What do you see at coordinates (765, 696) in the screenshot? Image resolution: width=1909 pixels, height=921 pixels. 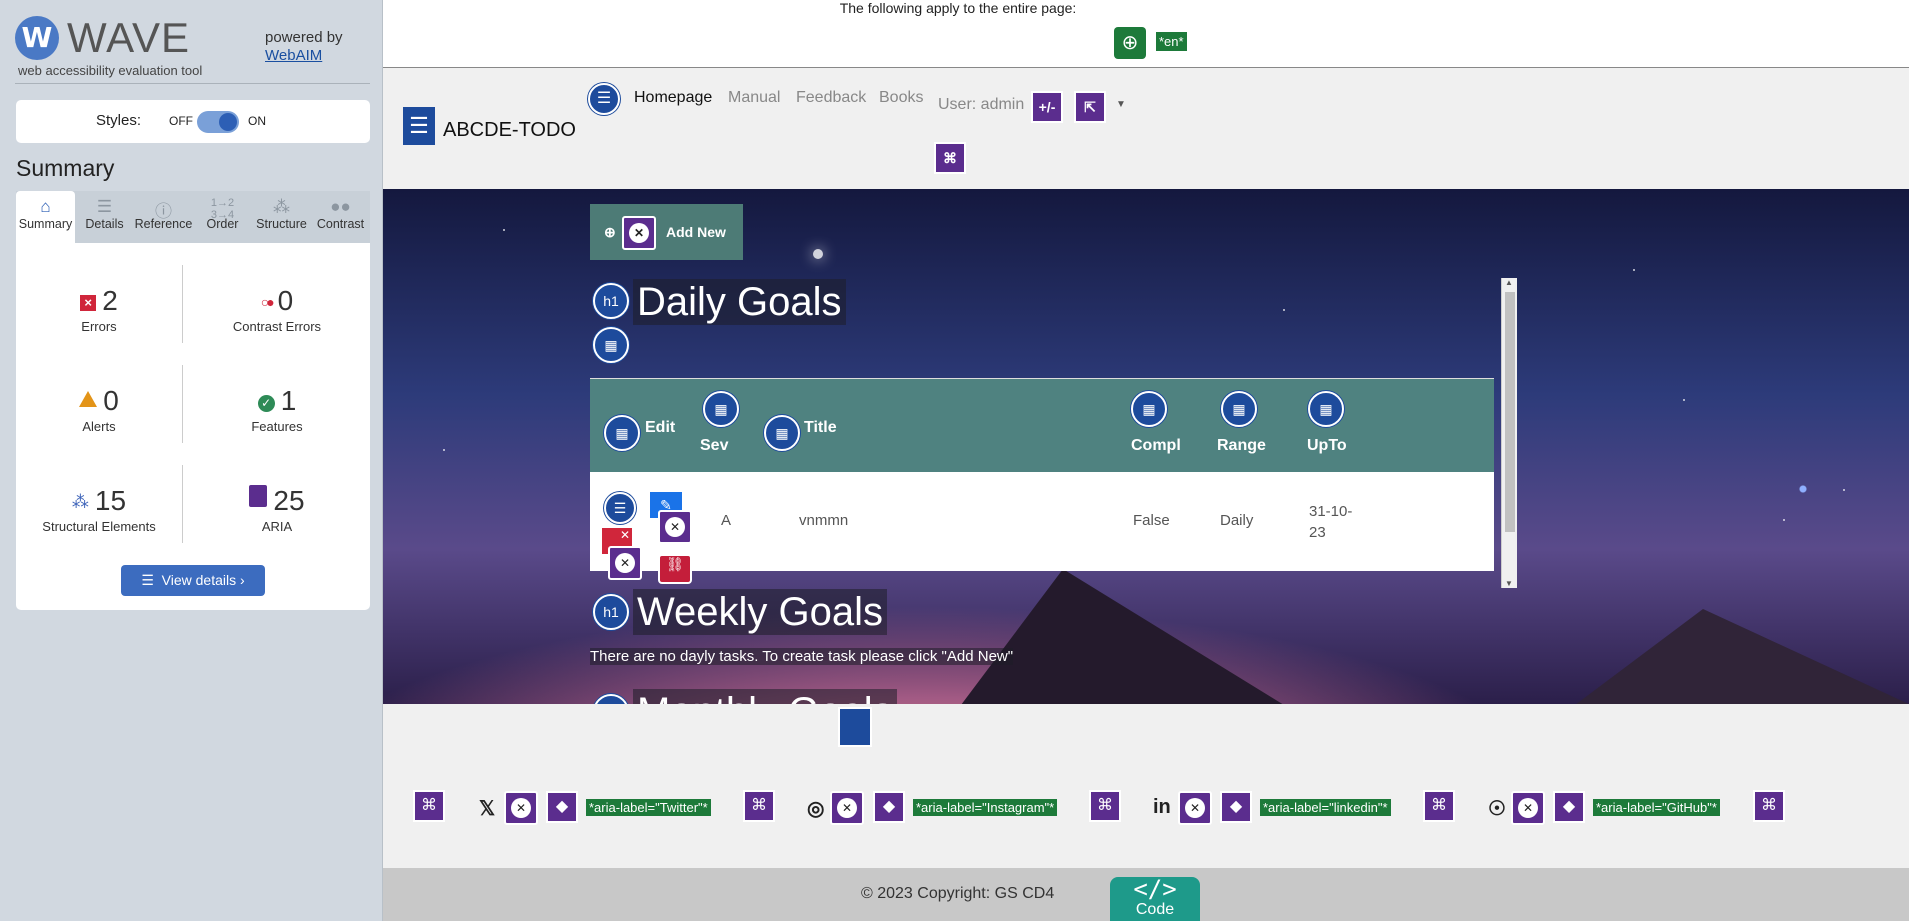 I see `monthly-goals-heading: Monthly Goals` at bounding box center [765, 696].